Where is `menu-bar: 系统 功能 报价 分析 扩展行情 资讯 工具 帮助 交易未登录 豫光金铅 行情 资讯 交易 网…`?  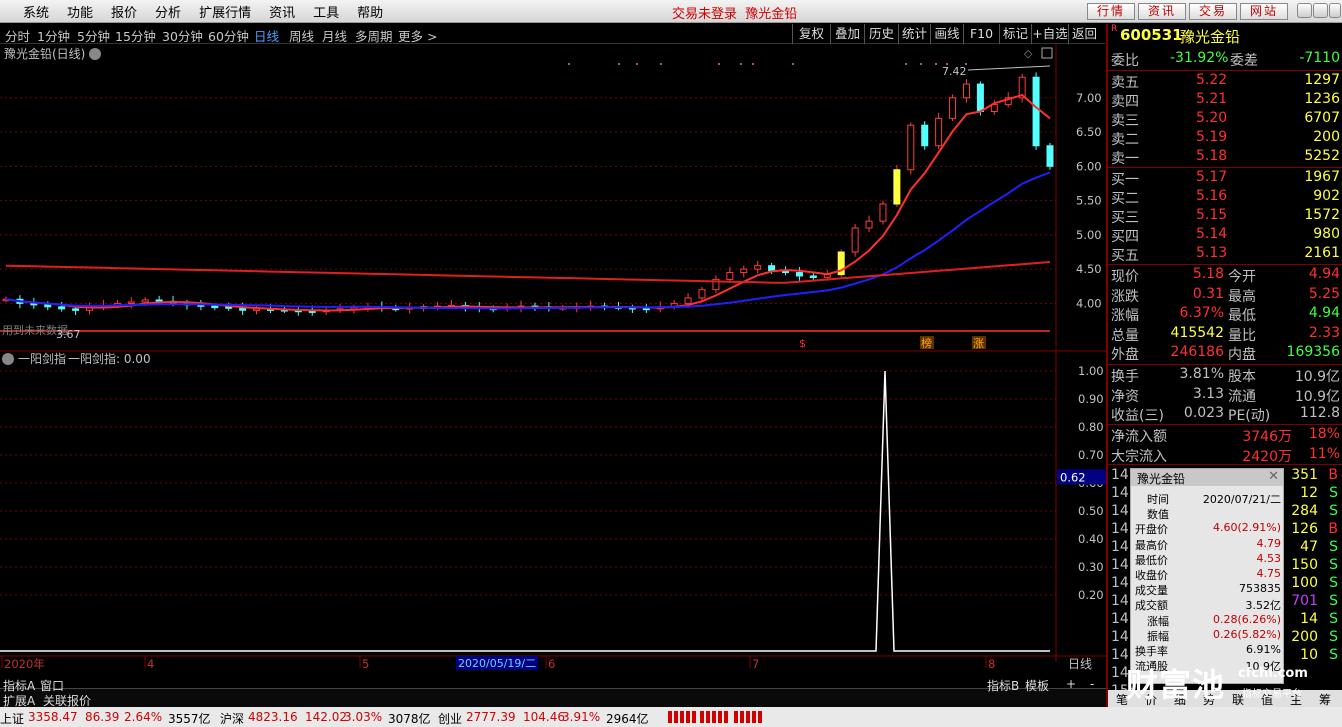 menu-bar: 系统 功能 报价 分析 扩展行情 资讯 工具 帮助 交易未登录 豫光金铅 行情 资讯 交易 网… is located at coordinates (671, 11).